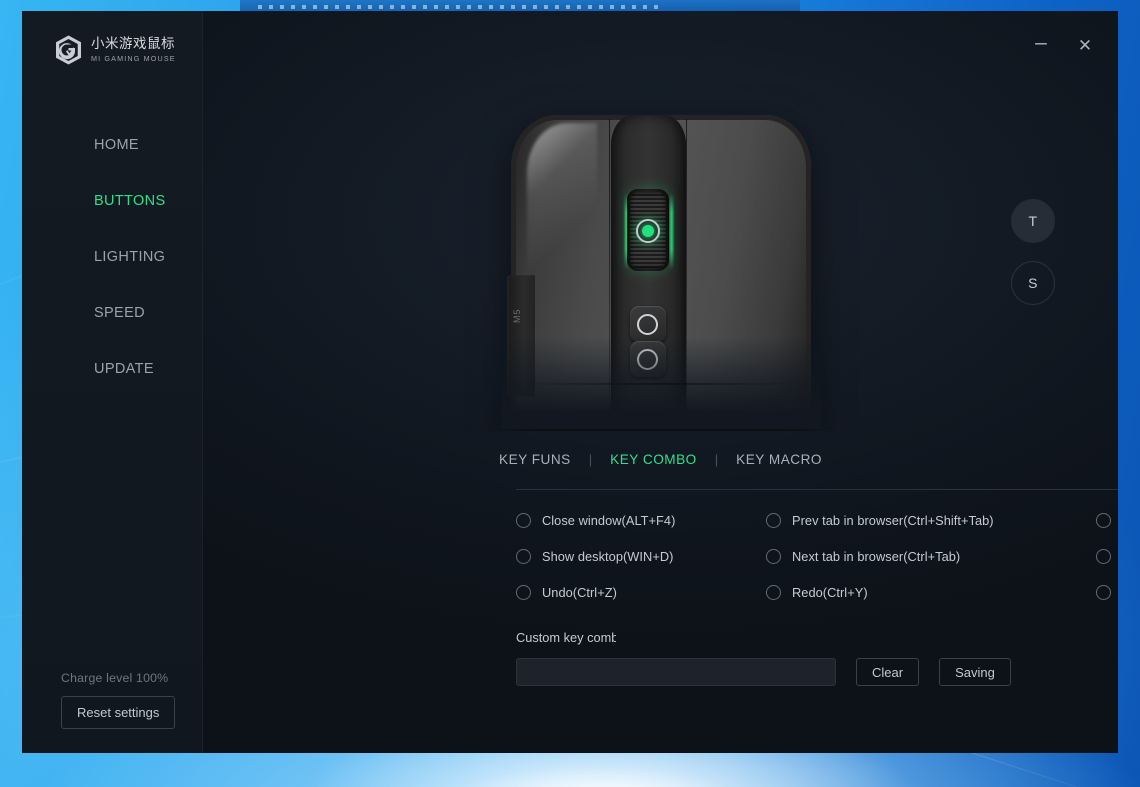 This screenshot has height=787, width=1140. What do you see at coordinates (876, 556) in the screenshot?
I see `option-label: Next tab in browser(Ctrl+Tab)` at bounding box center [876, 556].